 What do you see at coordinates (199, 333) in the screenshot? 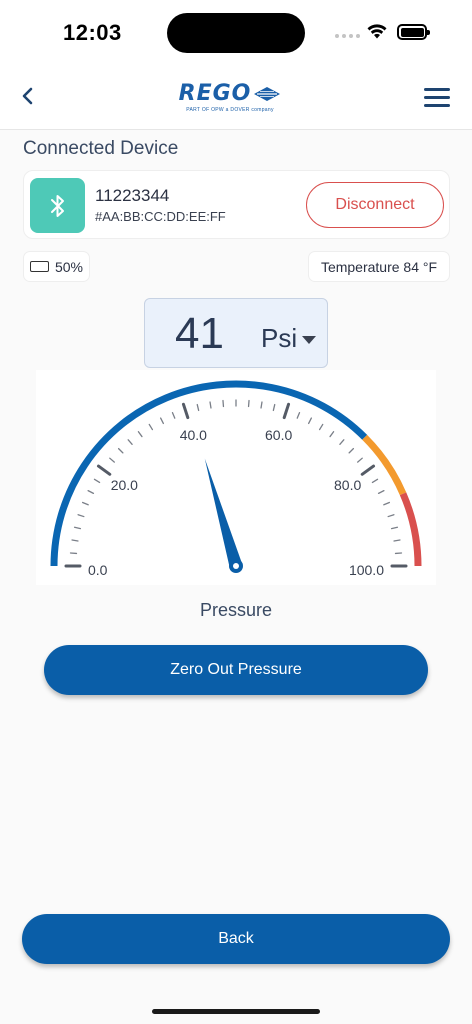
I see `pressure-value: 41` at bounding box center [199, 333].